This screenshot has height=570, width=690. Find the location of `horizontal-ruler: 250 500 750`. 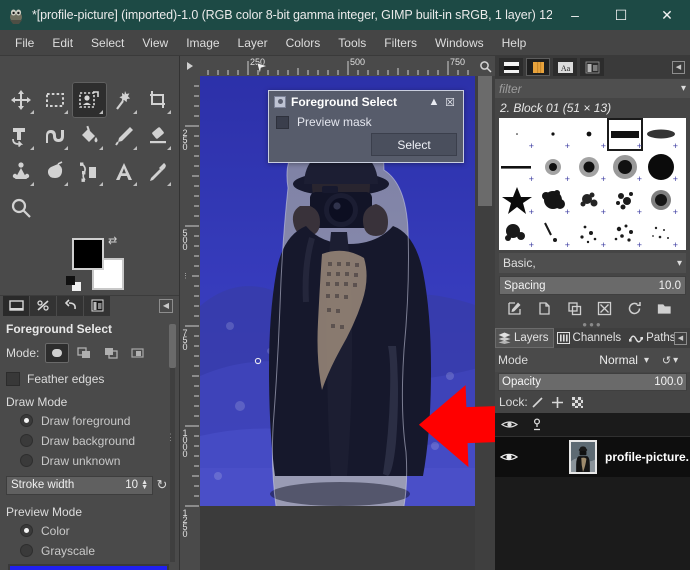

horizontal-ruler: 250 500 750 is located at coordinates (337, 66).